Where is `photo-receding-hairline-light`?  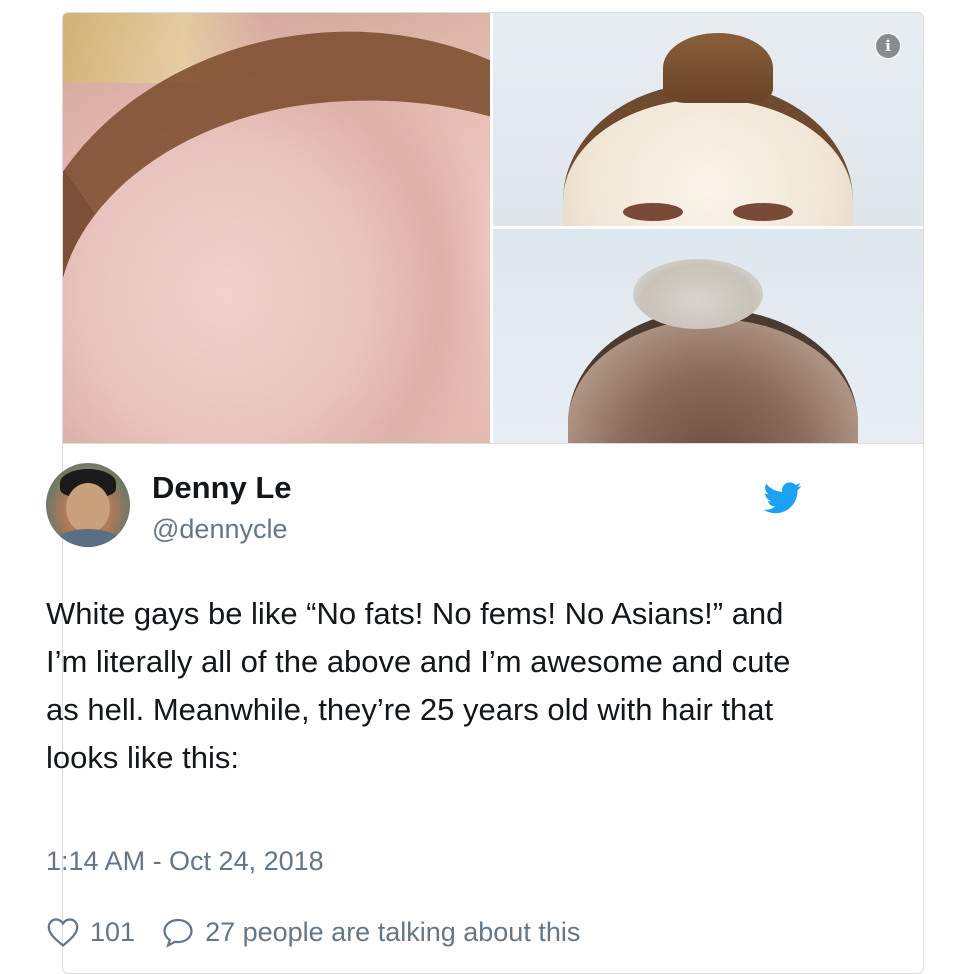 photo-receding-hairline-light is located at coordinates (708, 119).